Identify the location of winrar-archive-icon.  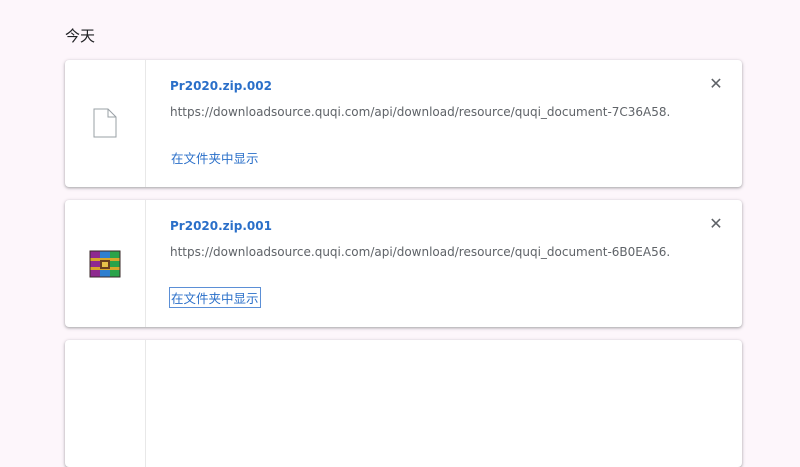
(105, 264).